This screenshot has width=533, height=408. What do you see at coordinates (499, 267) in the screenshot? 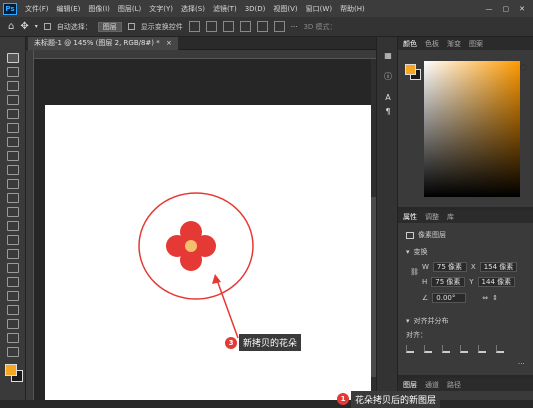
I see `x-field: 154 像素` at bounding box center [499, 267].